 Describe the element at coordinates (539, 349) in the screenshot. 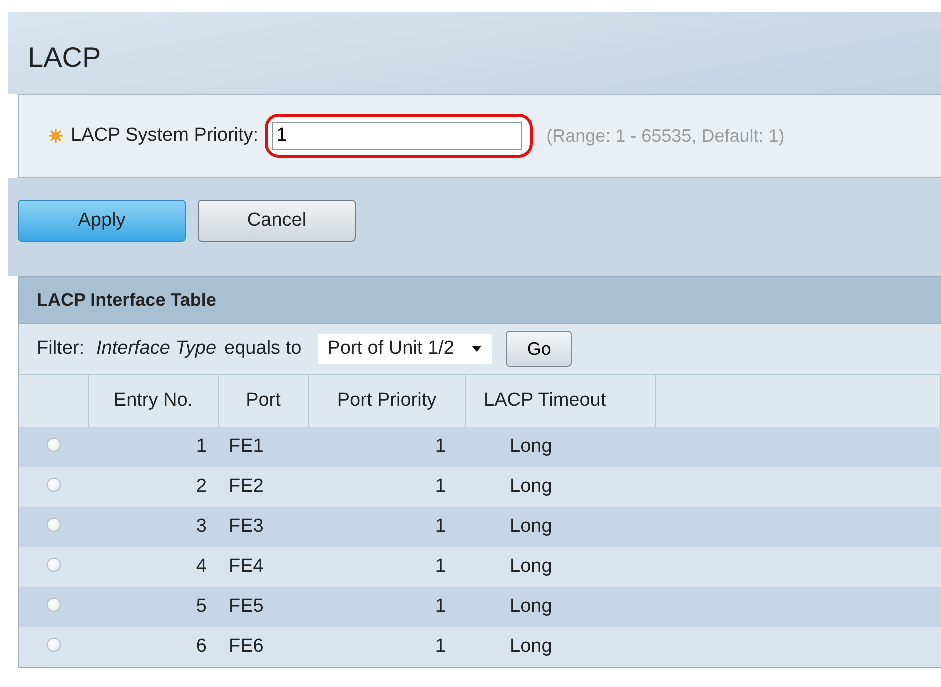

I see `go-button: Go` at that location.